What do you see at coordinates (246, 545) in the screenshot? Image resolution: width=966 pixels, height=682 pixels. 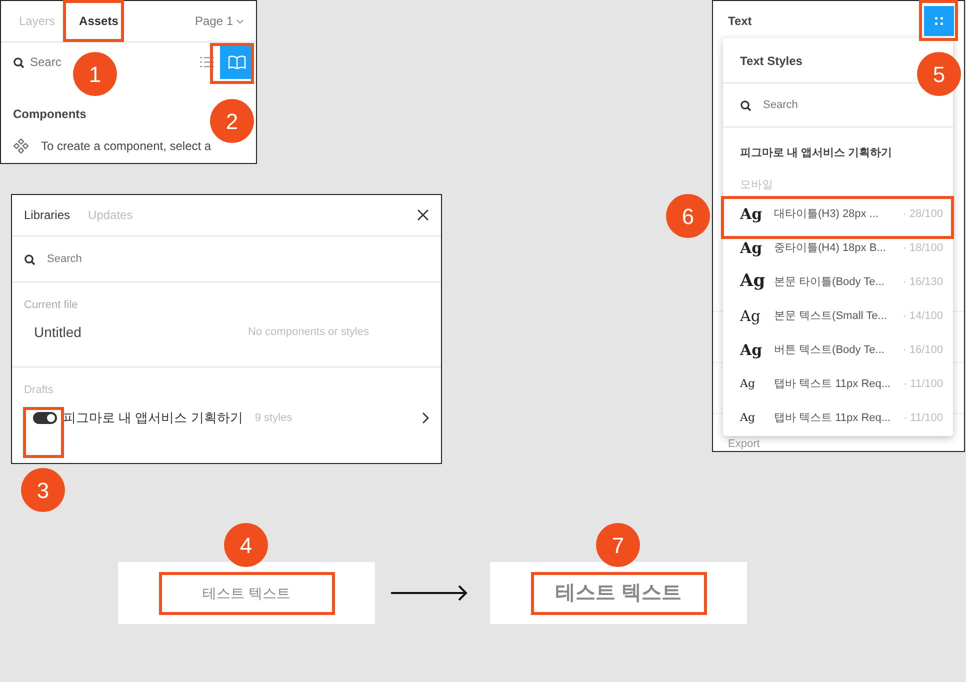 I see `step-number: 4` at bounding box center [246, 545].